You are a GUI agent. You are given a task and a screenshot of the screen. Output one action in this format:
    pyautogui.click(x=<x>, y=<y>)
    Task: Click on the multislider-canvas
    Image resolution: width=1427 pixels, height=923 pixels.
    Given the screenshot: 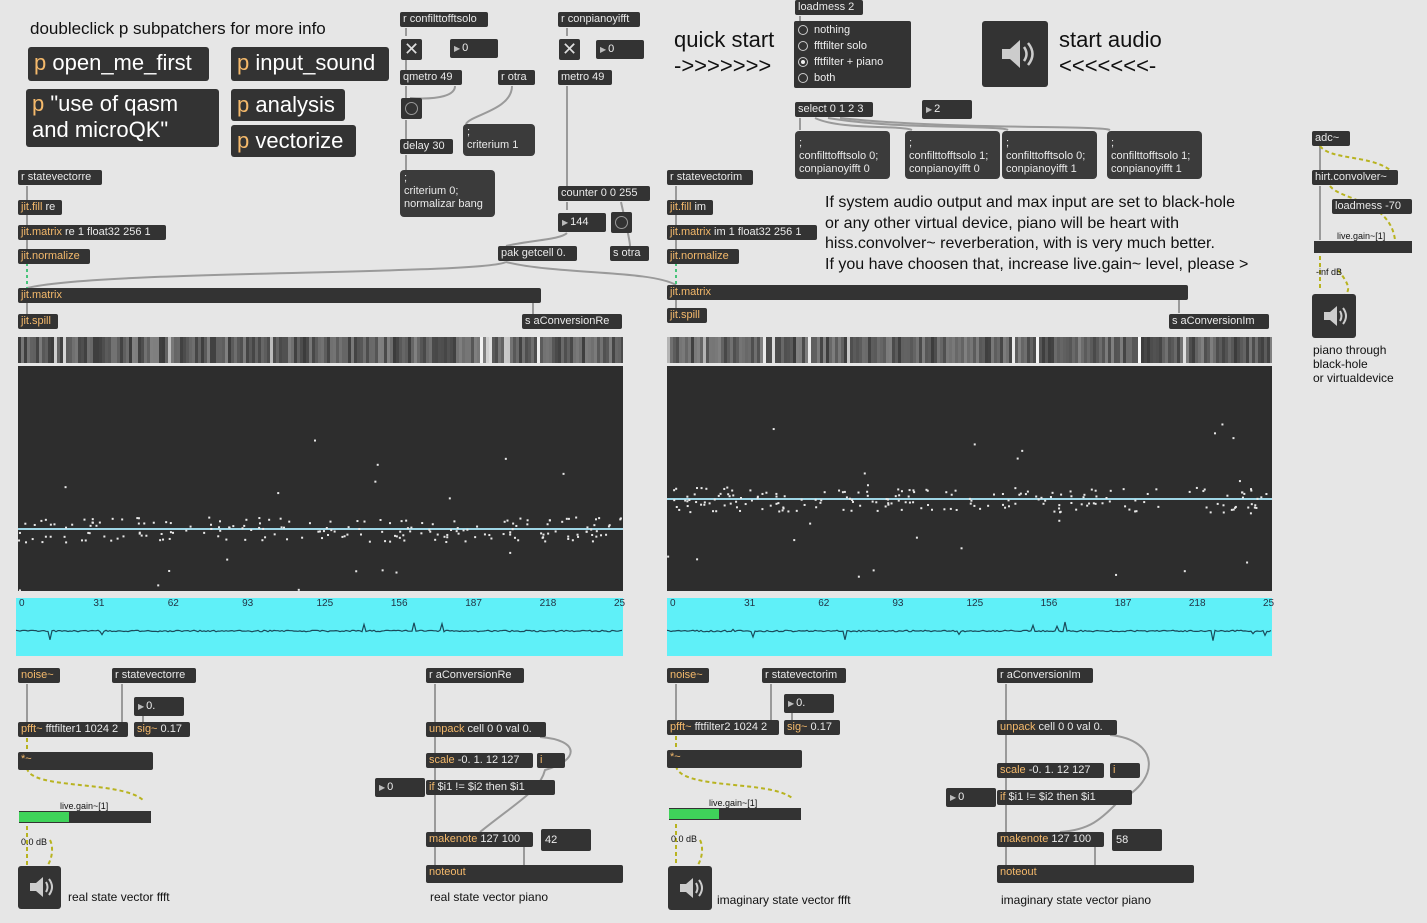 What is the action you would take?
    pyautogui.click(x=320, y=529)
    